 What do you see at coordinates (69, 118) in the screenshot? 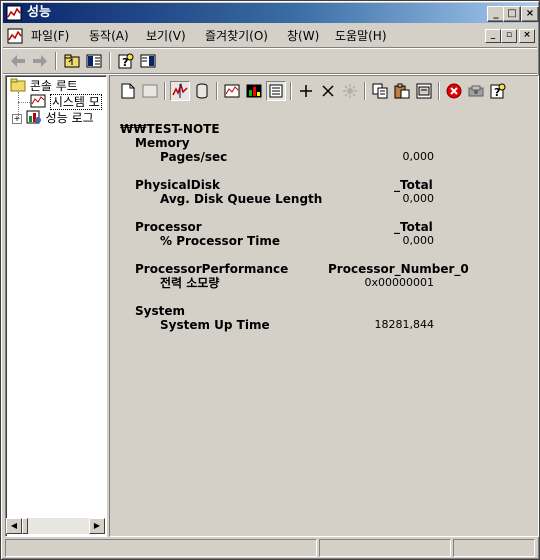
I see `tree-item-label: 성능 로그` at bounding box center [69, 118].